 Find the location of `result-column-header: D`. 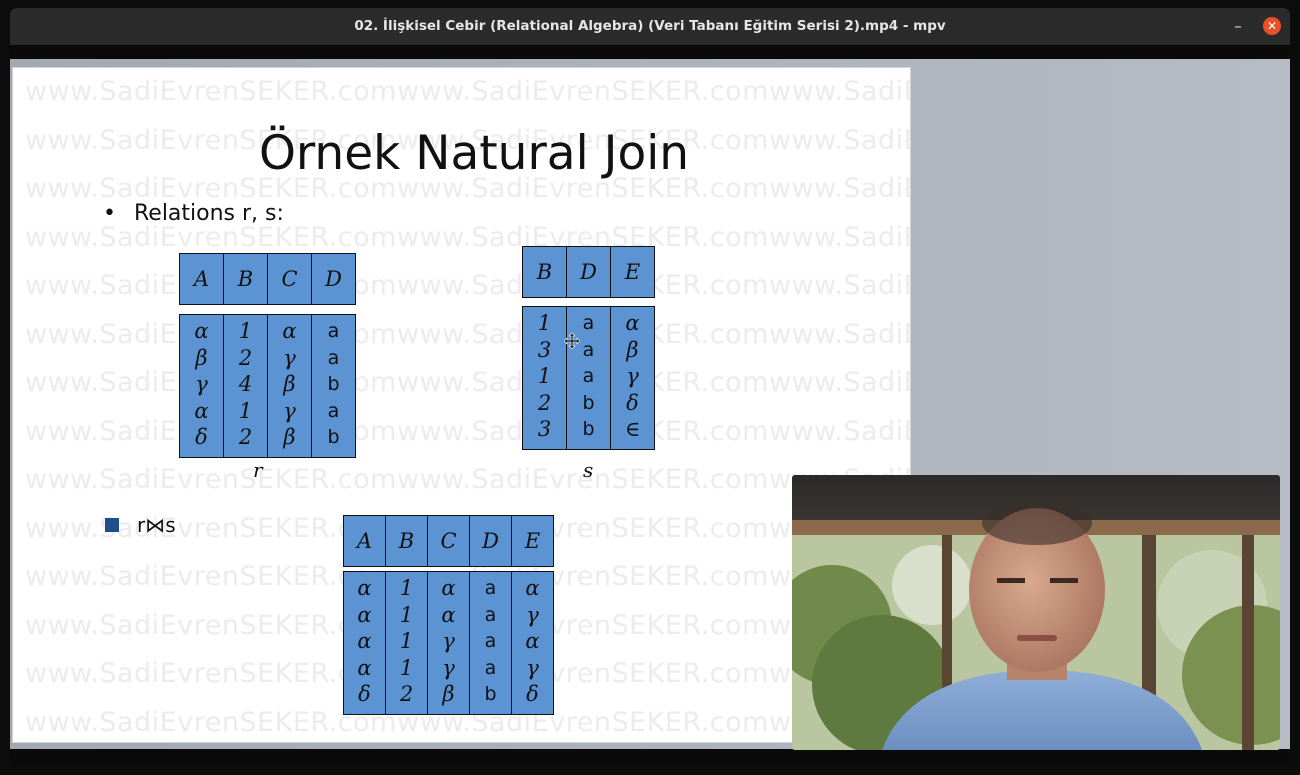

result-column-header: D is located at coordinates (490, 541).